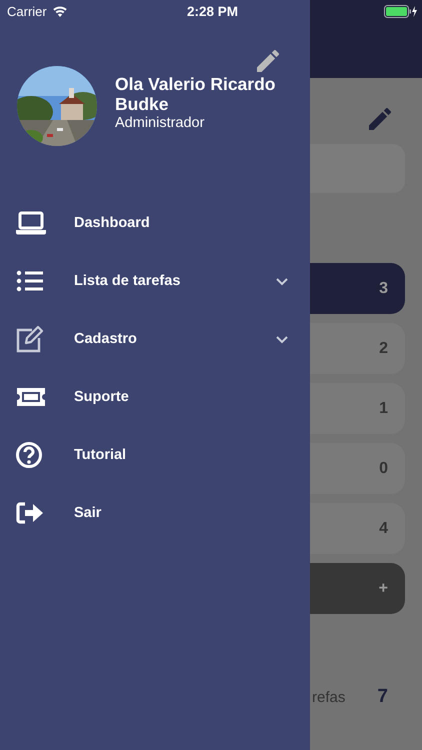 The width and height of the screenshot is (422, 750). I want to click on user-name: Ola Valerio Ricardo Budke, so click(195, 94).